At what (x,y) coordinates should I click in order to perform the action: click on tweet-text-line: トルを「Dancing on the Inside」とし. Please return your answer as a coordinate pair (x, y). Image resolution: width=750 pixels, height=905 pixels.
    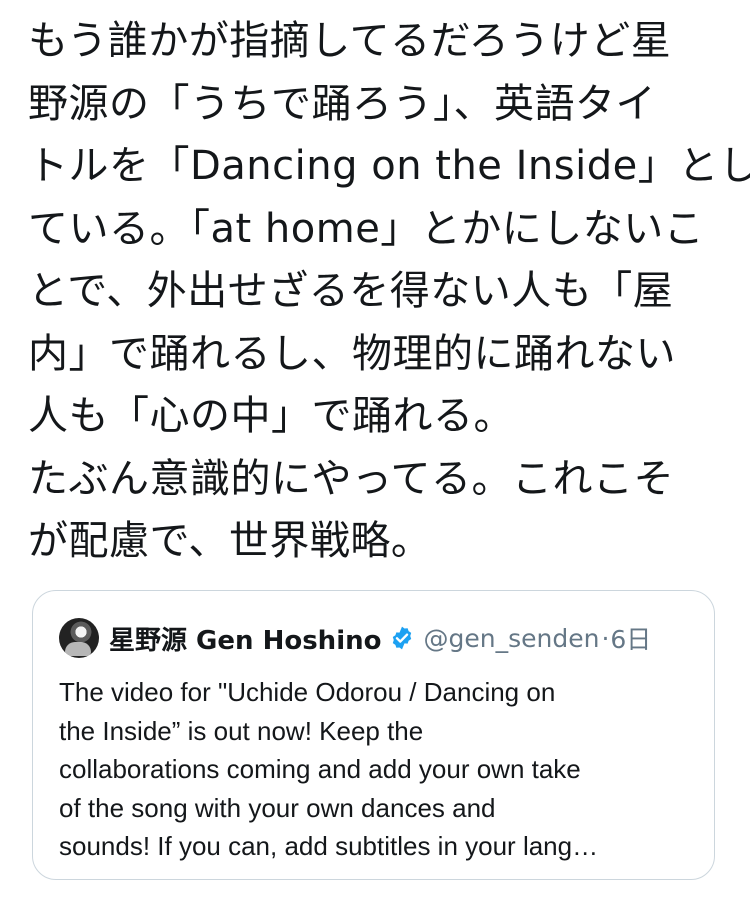
    Looking at the image, I should click on (389, 166).